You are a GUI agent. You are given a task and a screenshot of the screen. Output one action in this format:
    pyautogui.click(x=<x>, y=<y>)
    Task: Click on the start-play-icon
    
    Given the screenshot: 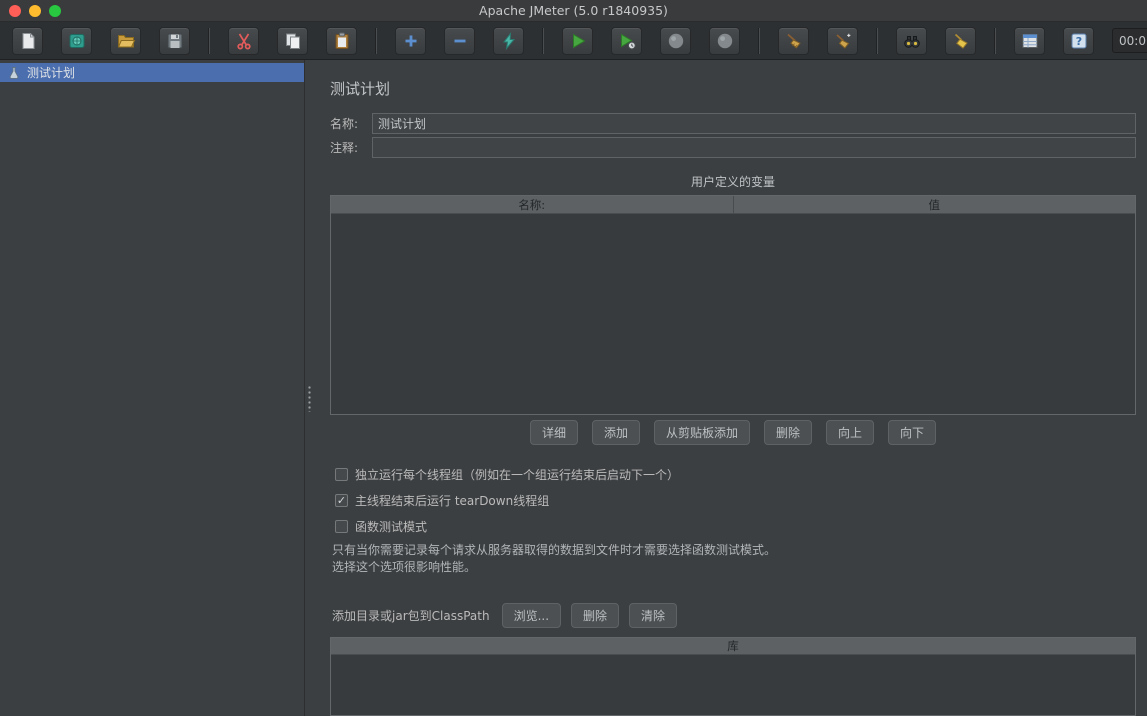 What is the action you would take?
    pyautogui.click(x=578, y=40)
    